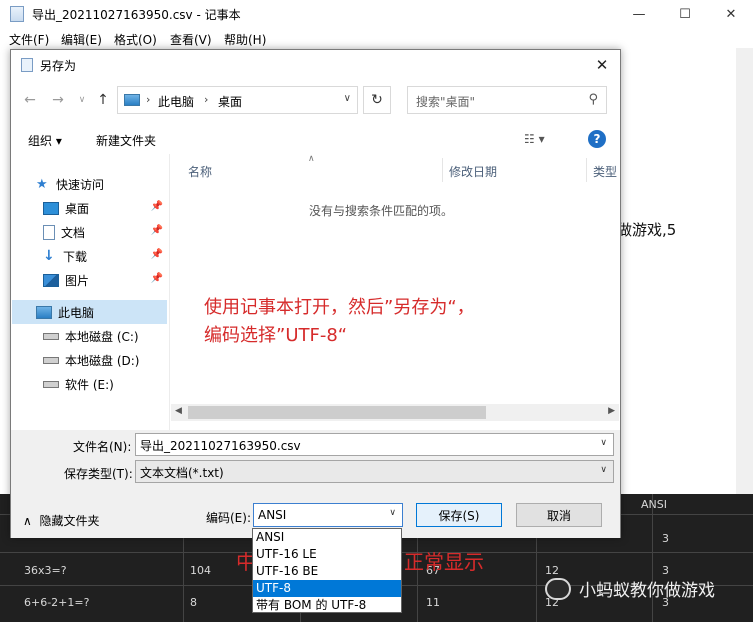  What do you see at coordinates (337, 412) in the screenshot?
I see `scroll-thumb` at bounding box center [337, 412].